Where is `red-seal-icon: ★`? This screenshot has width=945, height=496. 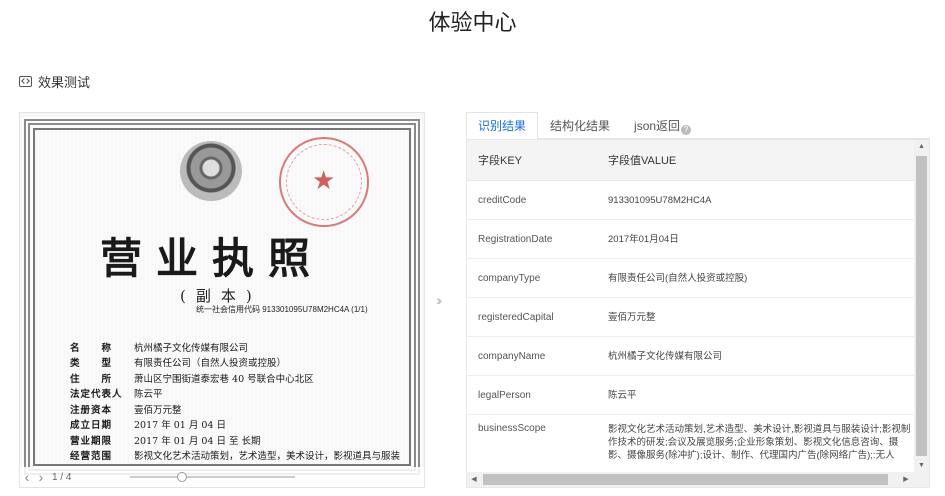 red-seal-icon: ★ is located at coordinates (324, 182).